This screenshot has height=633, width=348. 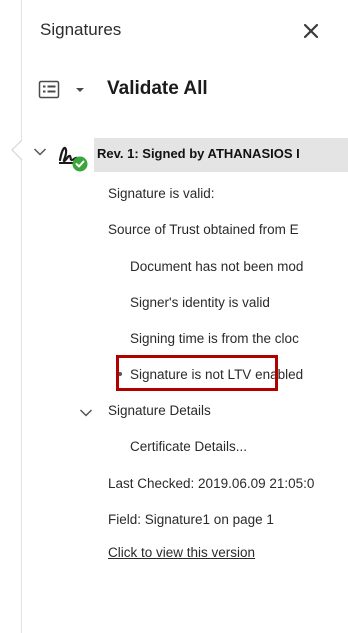 I want to click on ltv-bullet, so click(x=120, y=374).